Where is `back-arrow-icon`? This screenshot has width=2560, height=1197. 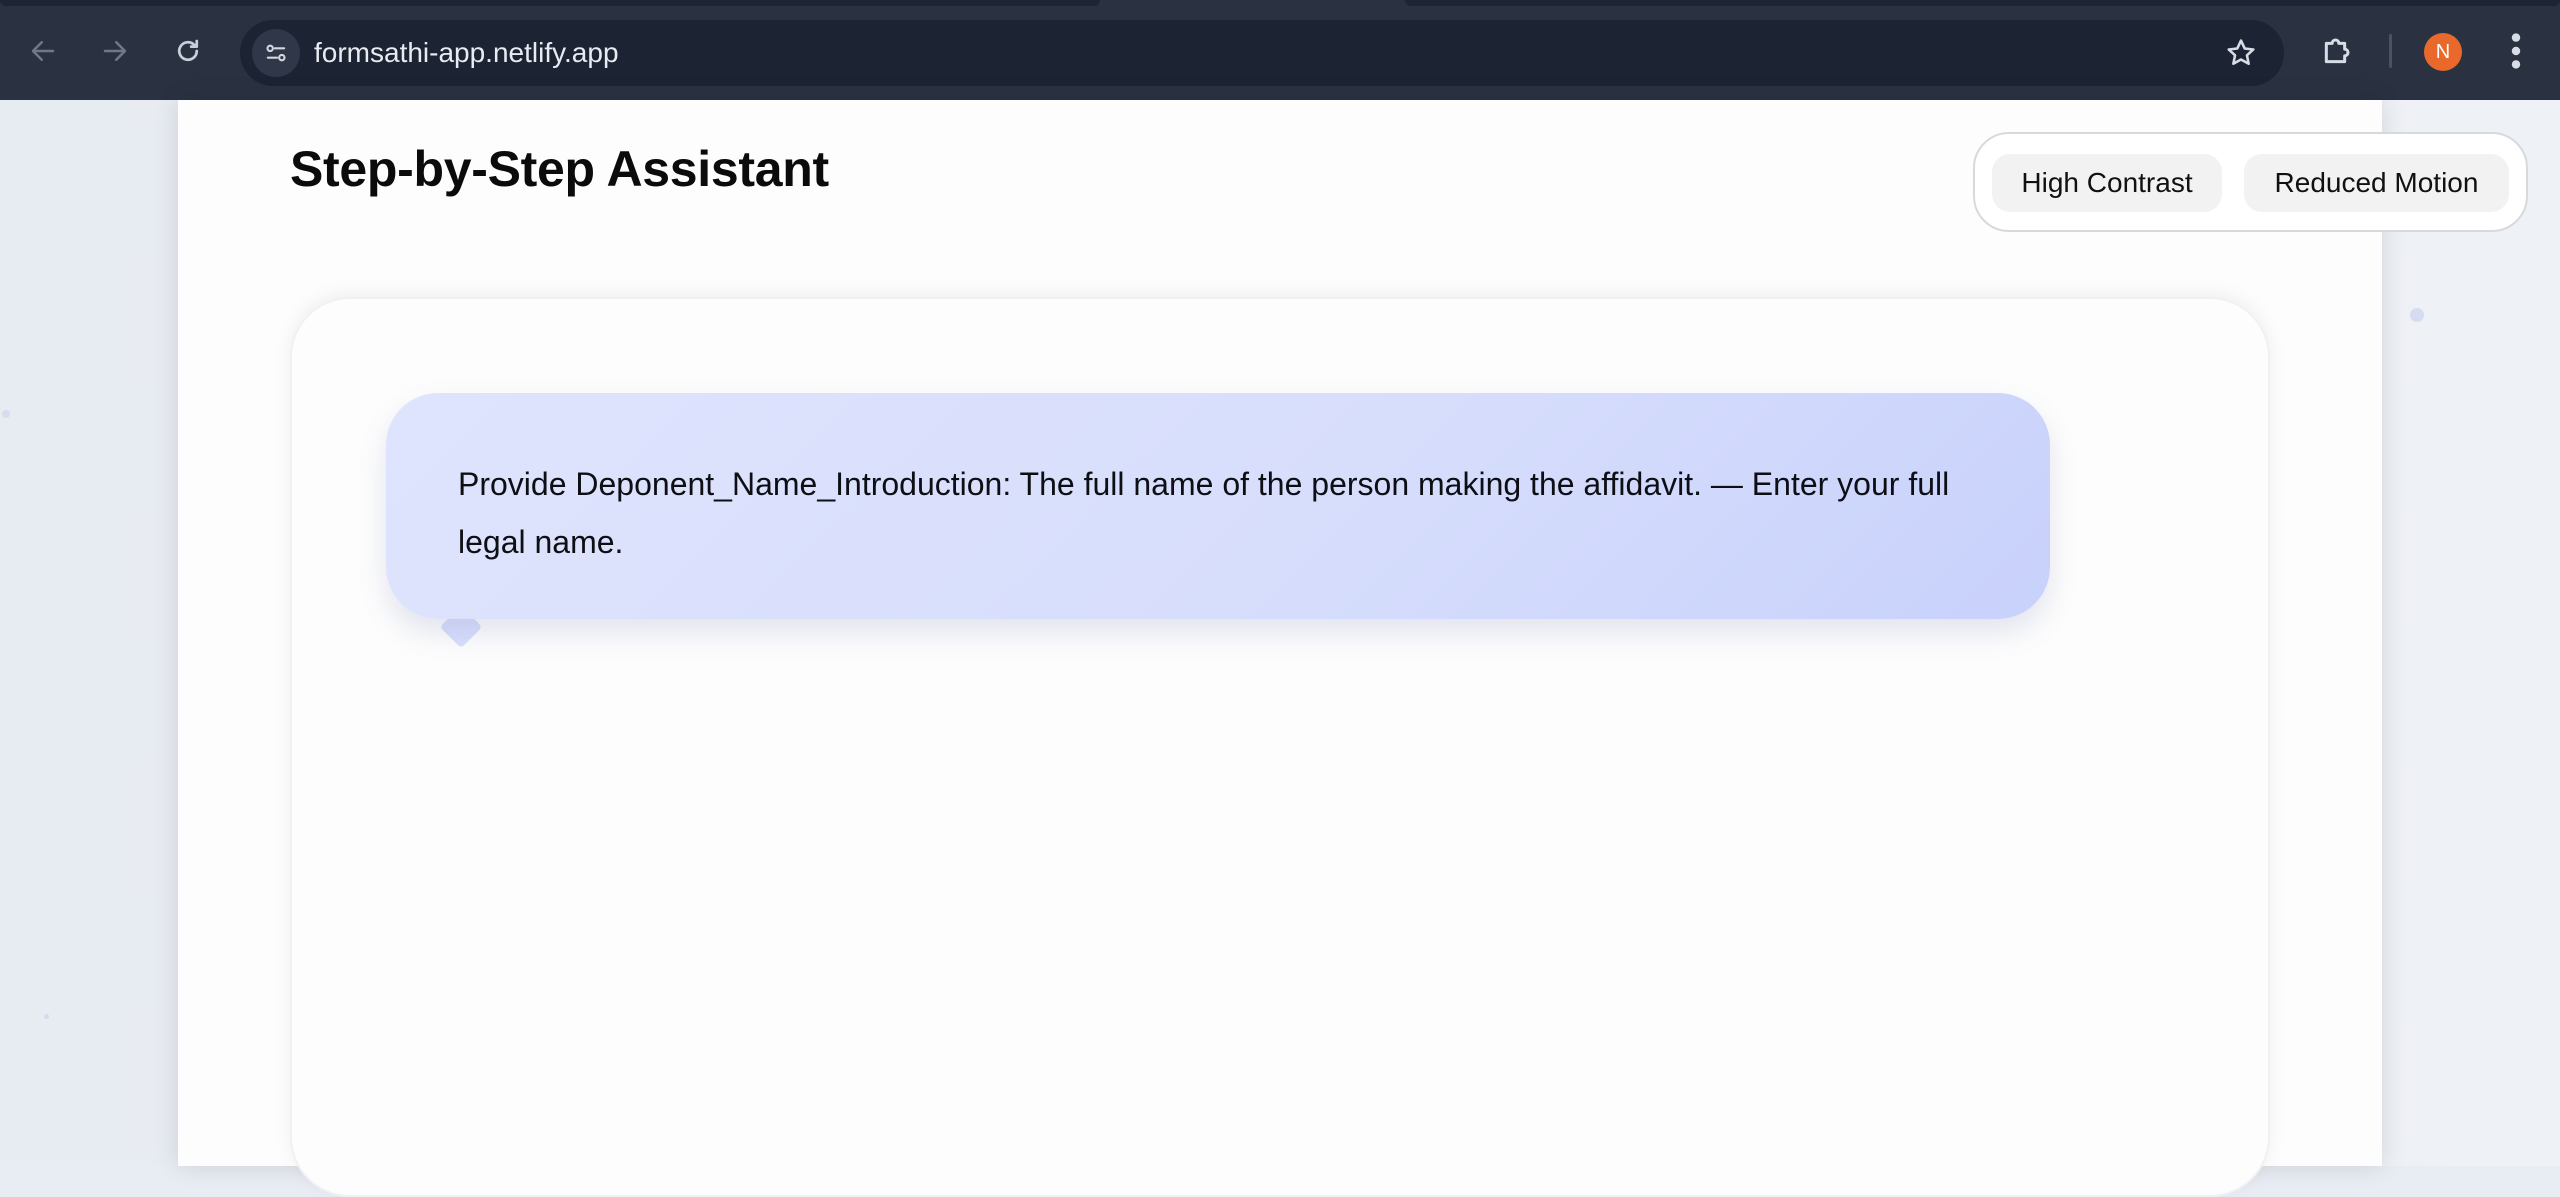
back-arrow-icon is located at coordinates (43, 51).